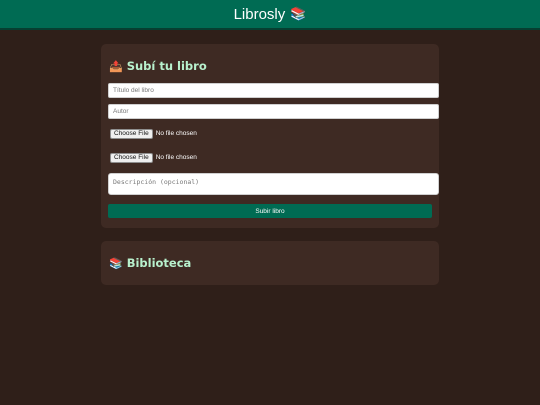 The image size is (540, 405). What do you see at coordinates (273, 90) in the screenshot?
I see `book-title-input: Título del libro` at bounding box center [273, 90].